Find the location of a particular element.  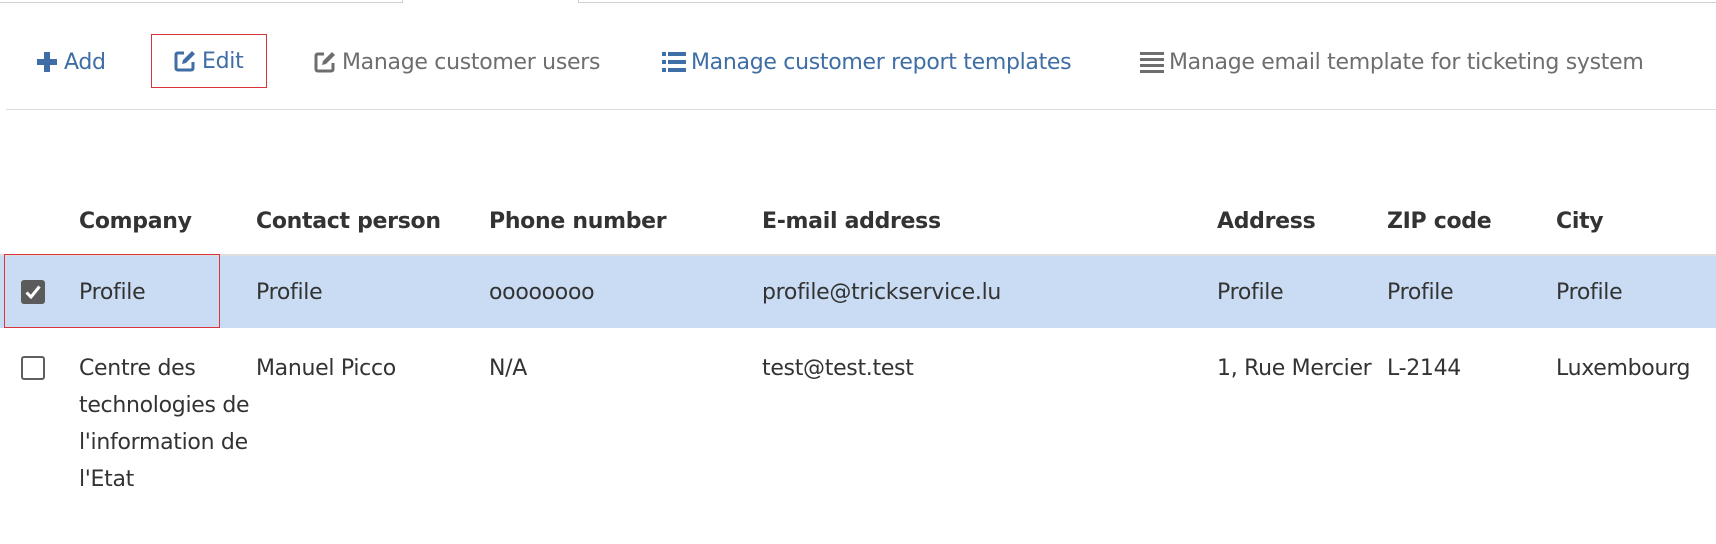

column-header-phone-number: Phone number is located at coordinates (625, 222).